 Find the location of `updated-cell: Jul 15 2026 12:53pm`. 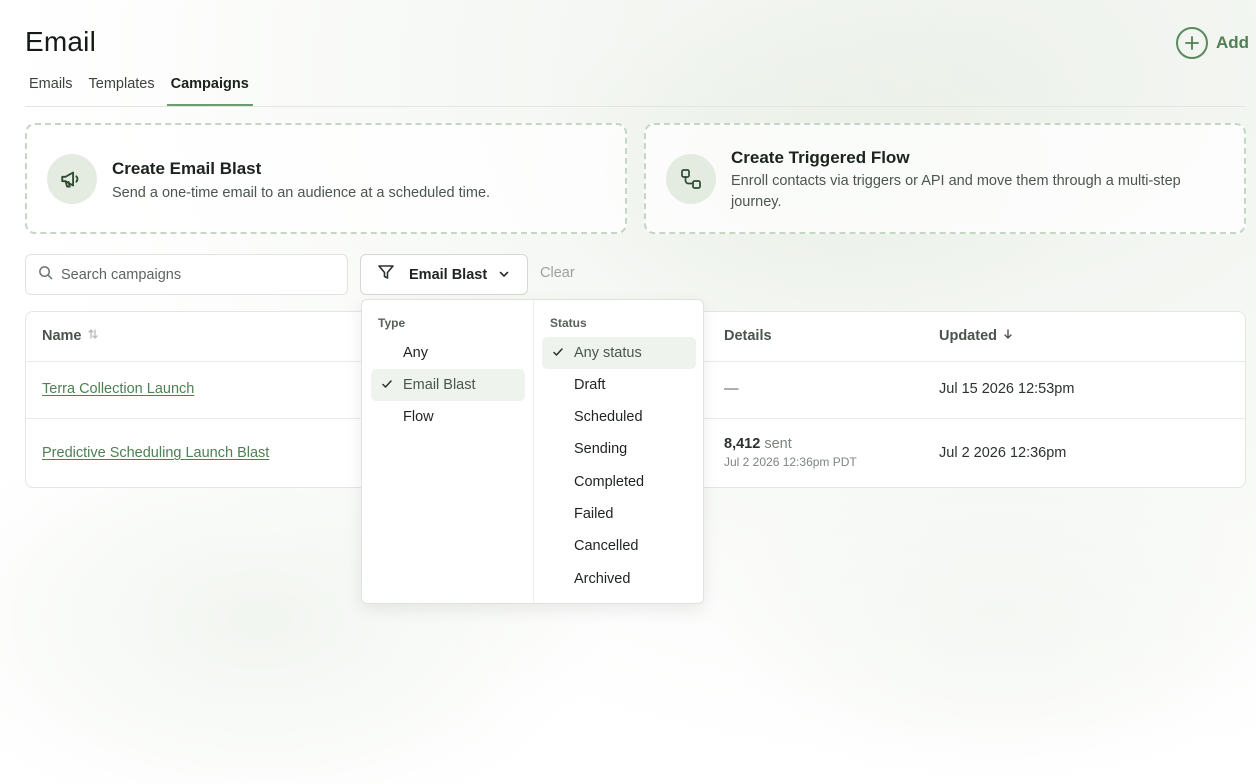

updated-cell: Jul 15 2026 12:53pm is located at coordinates (1007, 389).